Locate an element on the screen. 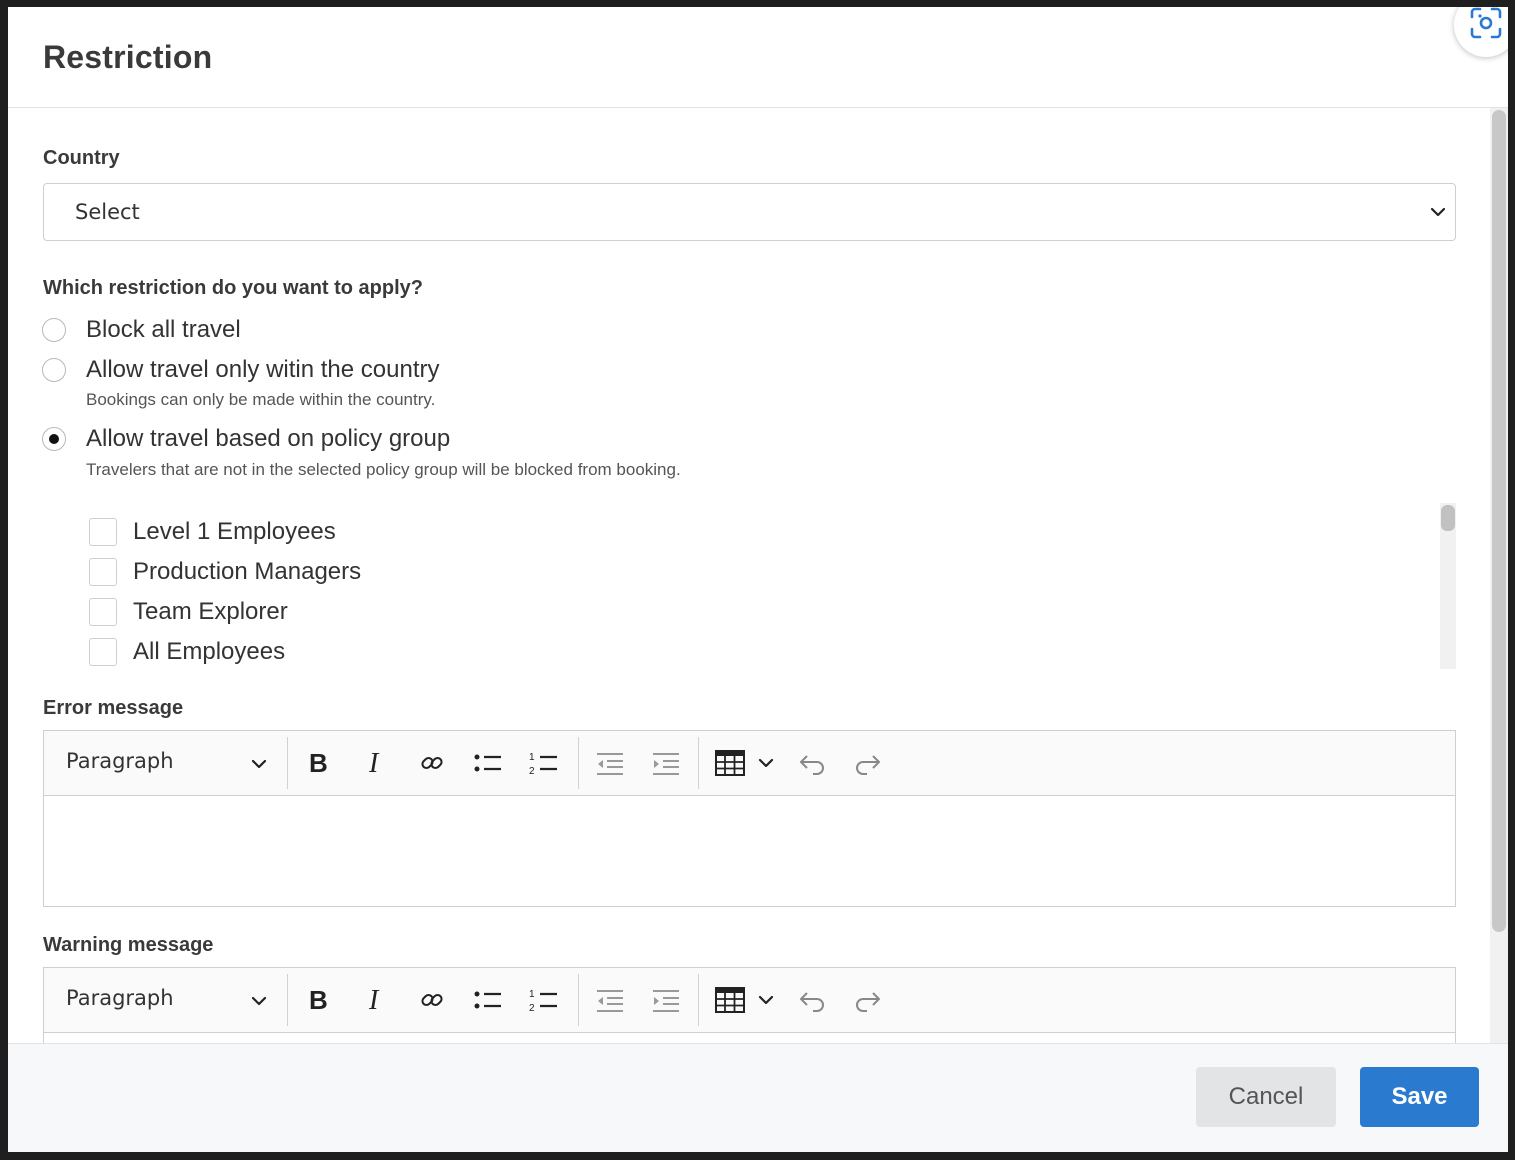 Image resolution: width=1515 pixels, height=1160 pixels. radio-label: Allow travel only witin the country is located at coordinates (263, 369).